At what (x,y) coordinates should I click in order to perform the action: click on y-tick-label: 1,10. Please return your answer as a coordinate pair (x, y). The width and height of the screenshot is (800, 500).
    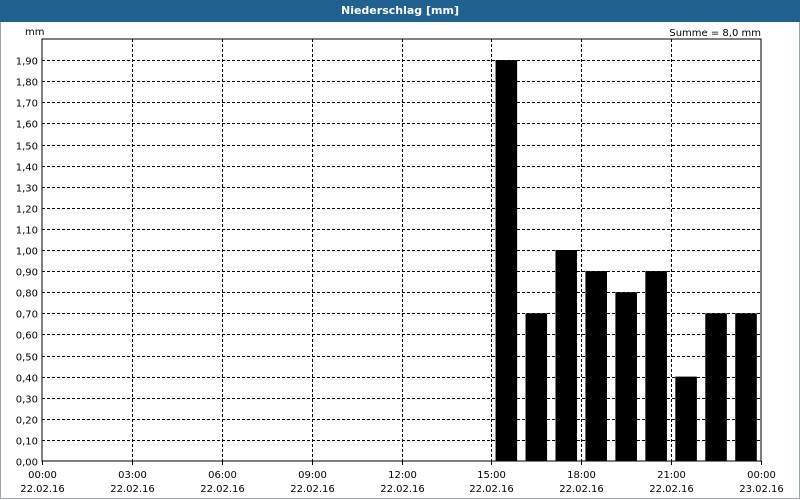
    Looking at the image, I should click on (27, 231).